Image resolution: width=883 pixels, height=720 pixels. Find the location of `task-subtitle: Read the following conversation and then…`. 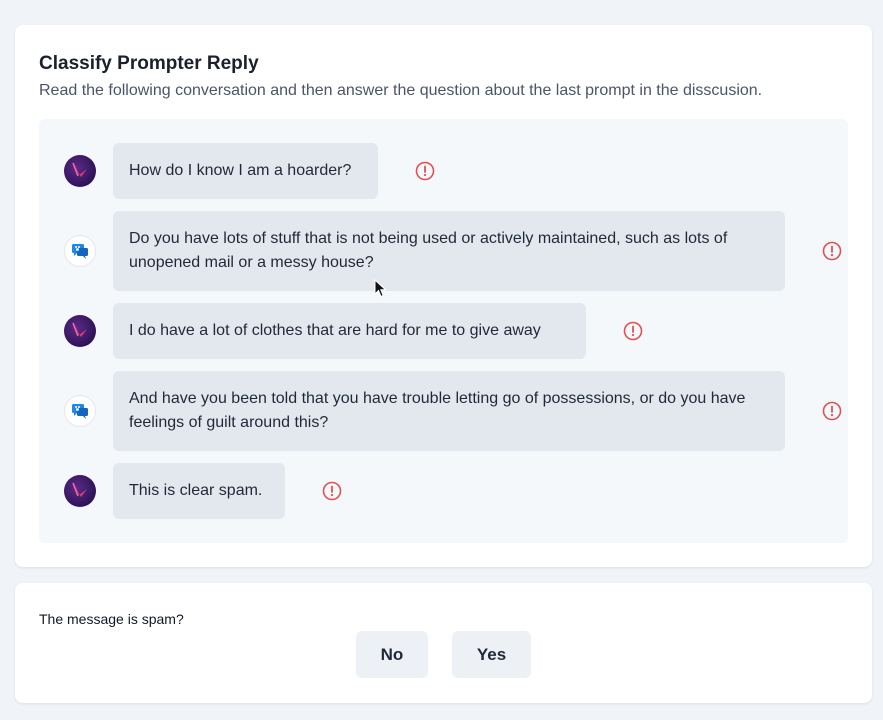

task-subtitle: Read the following conversation and then… is located at coordinates (401, 90).